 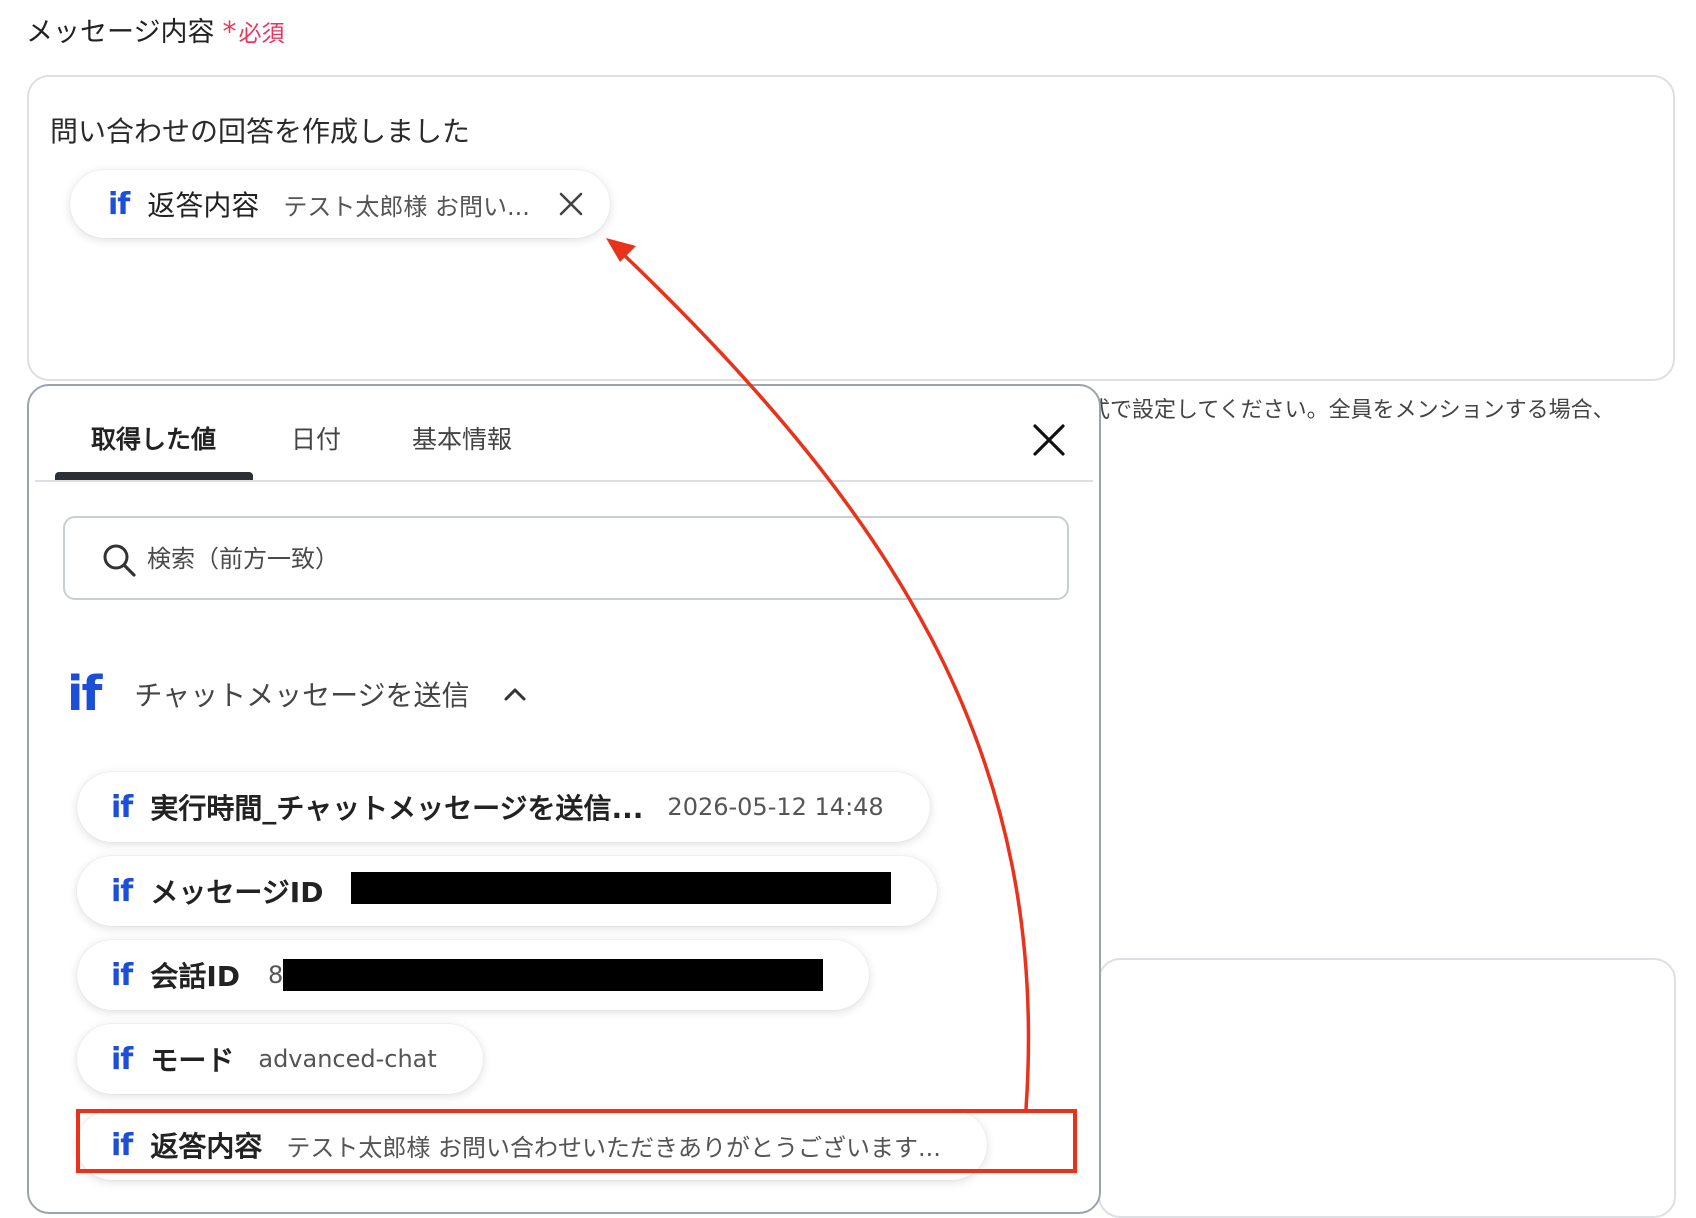 I want to click on item-value: 8, so click(x=276, y=975).